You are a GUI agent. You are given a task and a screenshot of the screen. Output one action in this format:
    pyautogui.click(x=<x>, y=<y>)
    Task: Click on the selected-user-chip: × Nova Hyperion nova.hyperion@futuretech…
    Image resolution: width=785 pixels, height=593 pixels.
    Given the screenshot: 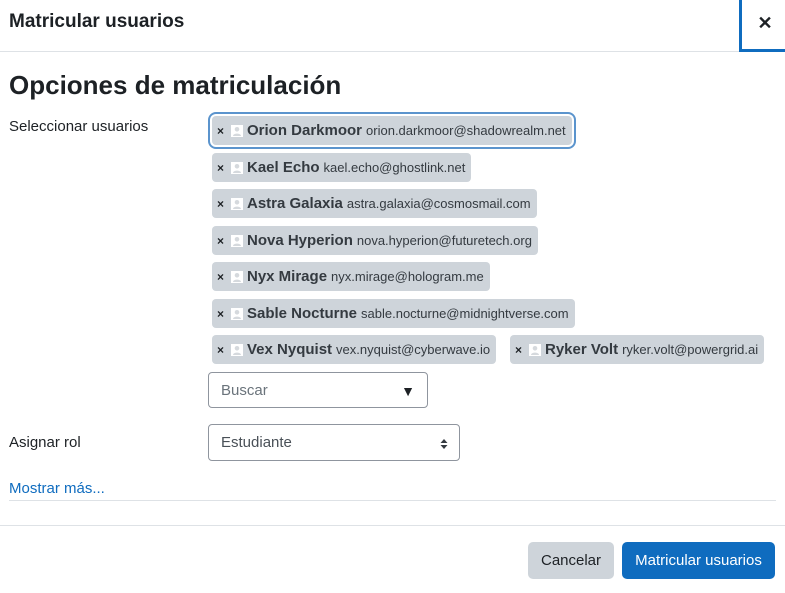 What is the action you would take?
    pyautogui.click(x=375, y=240)
    